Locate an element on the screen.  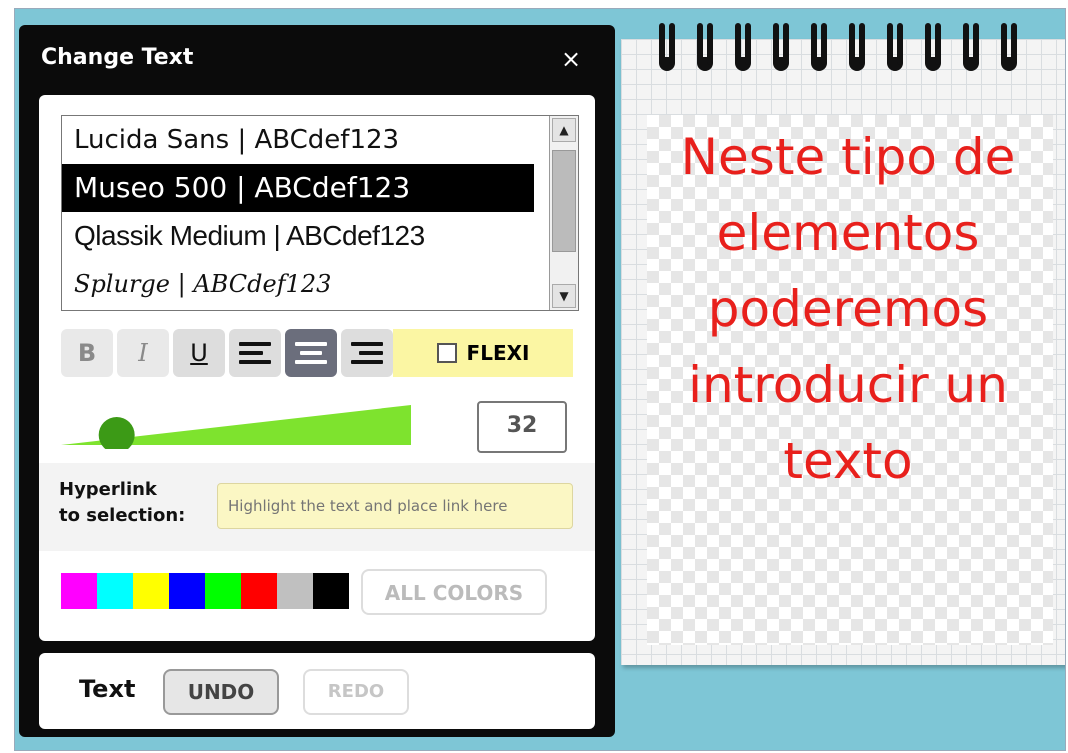
format-toolbar: B I U is located at coordinates (227, 353).